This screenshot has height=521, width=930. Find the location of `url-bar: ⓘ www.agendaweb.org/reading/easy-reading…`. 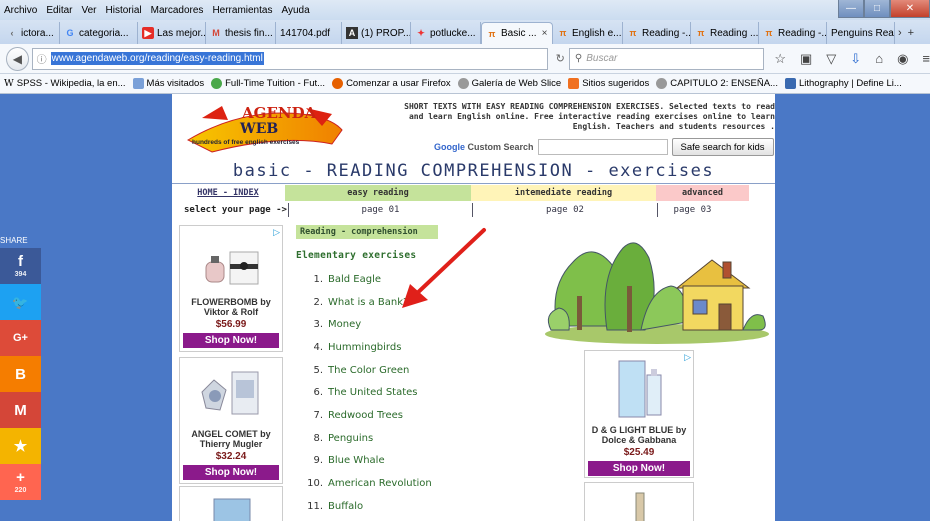

url-bar: ⓘ www.agendaweb.org/reading/easy-reading… is located at coordinates (289, 58).